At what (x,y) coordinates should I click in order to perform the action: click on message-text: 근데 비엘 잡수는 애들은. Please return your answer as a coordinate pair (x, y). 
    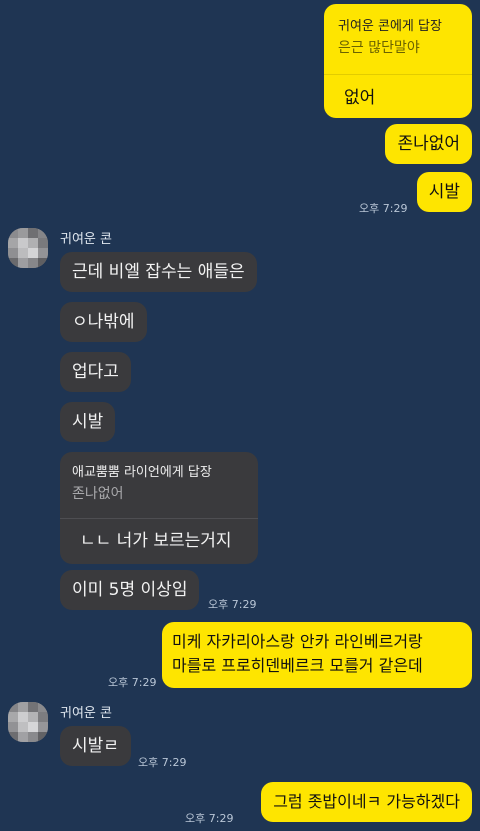
    Looking at the image, I should click on (158, 272).